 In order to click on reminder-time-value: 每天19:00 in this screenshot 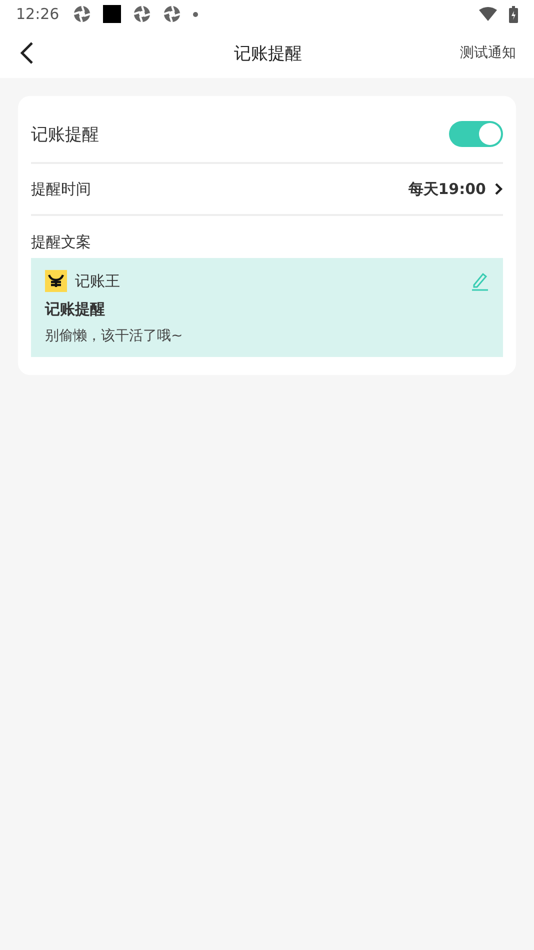, I will do `click(455, 189)`.